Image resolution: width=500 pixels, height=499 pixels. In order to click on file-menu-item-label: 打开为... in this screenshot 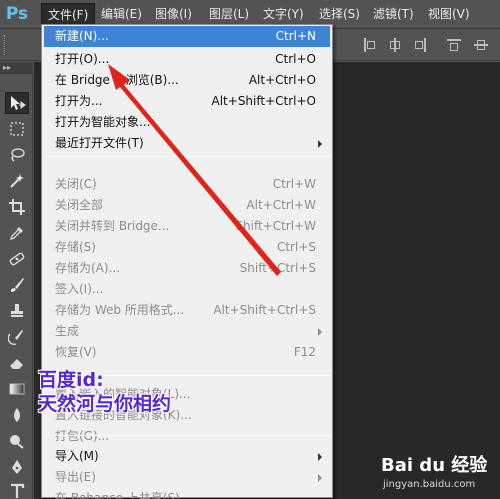, I will do `click(79, 101)`.